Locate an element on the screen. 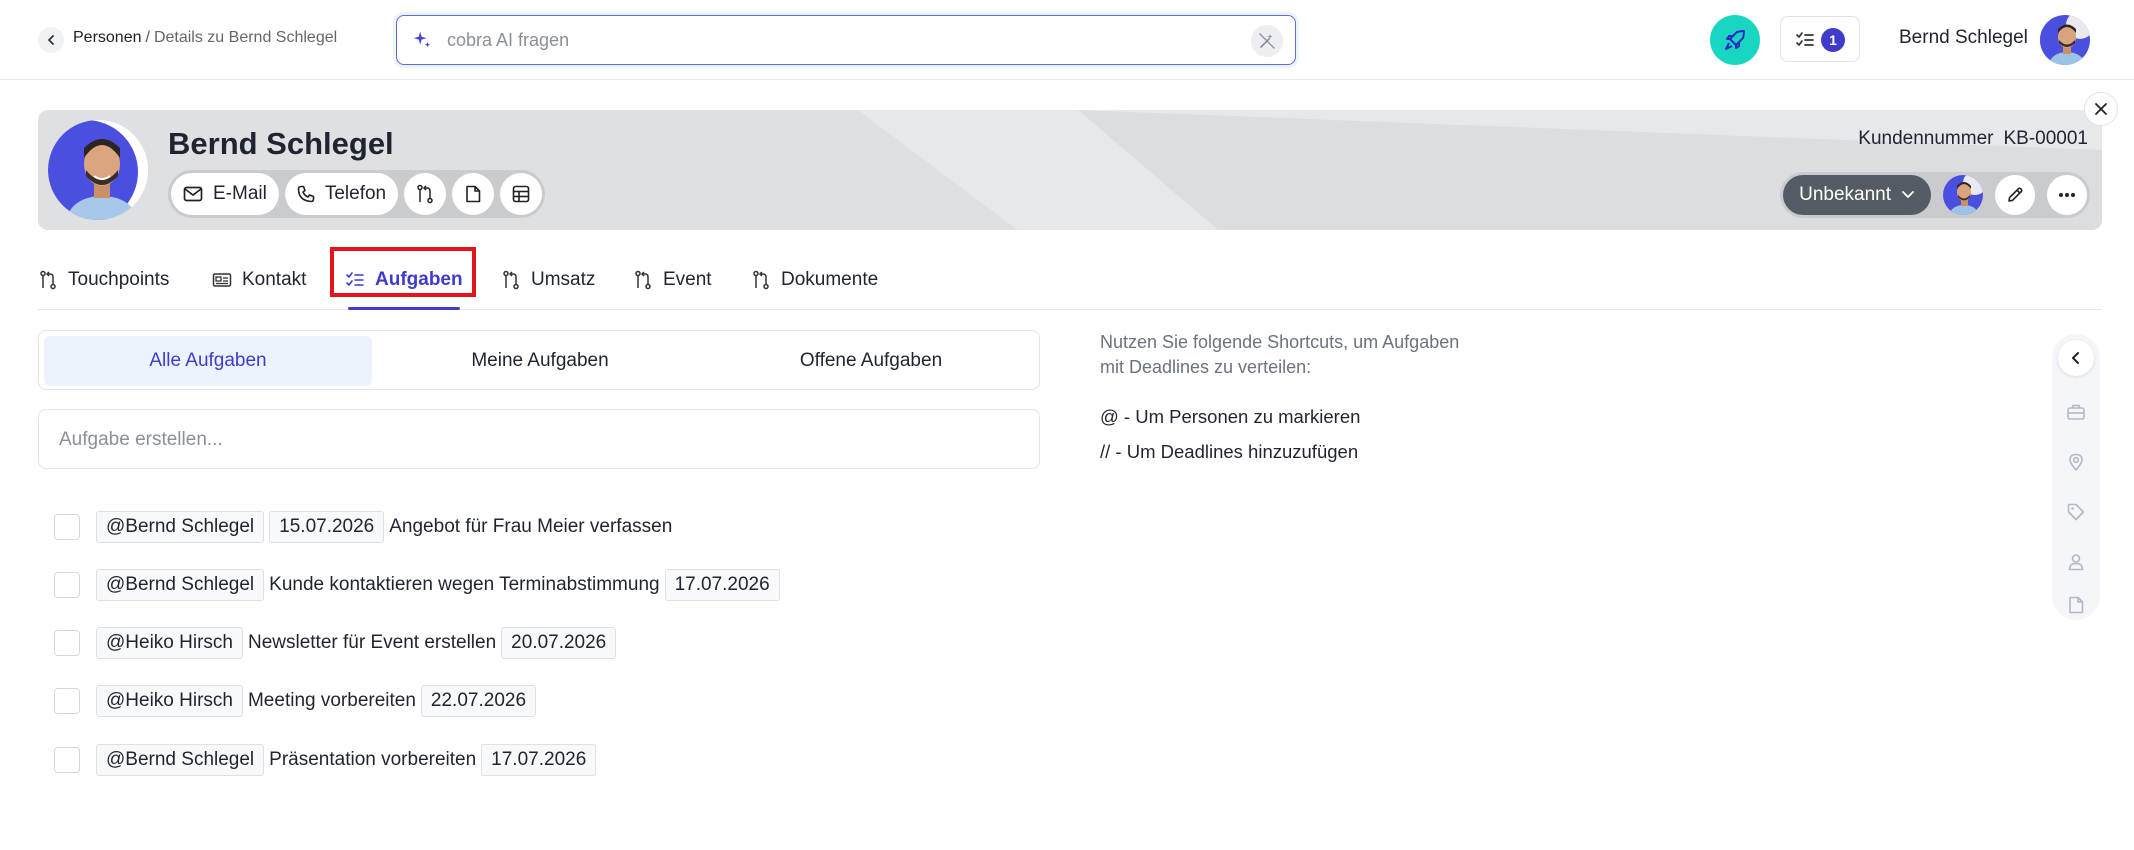  customer-number: Kundennummer KB-00001 is located at coordinates (1973, 139).